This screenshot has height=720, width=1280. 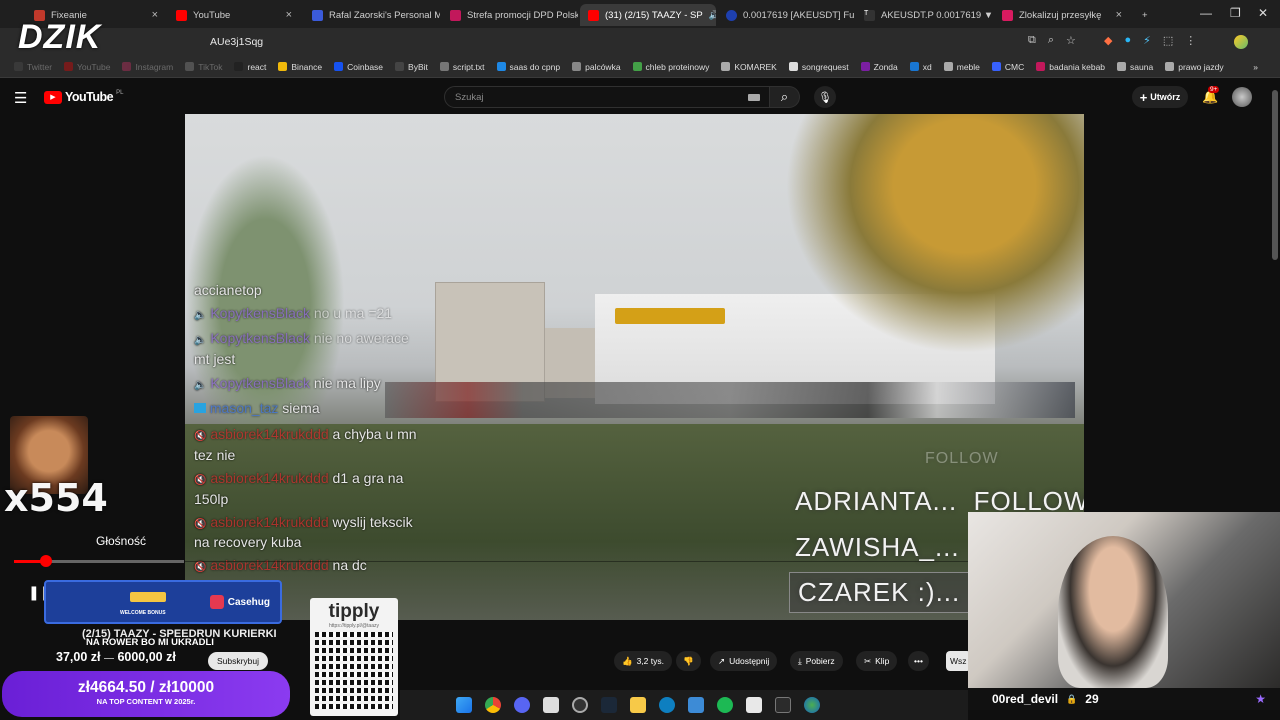 I want to click on speaker-icon: 🔊, so click(x=712, y=15).